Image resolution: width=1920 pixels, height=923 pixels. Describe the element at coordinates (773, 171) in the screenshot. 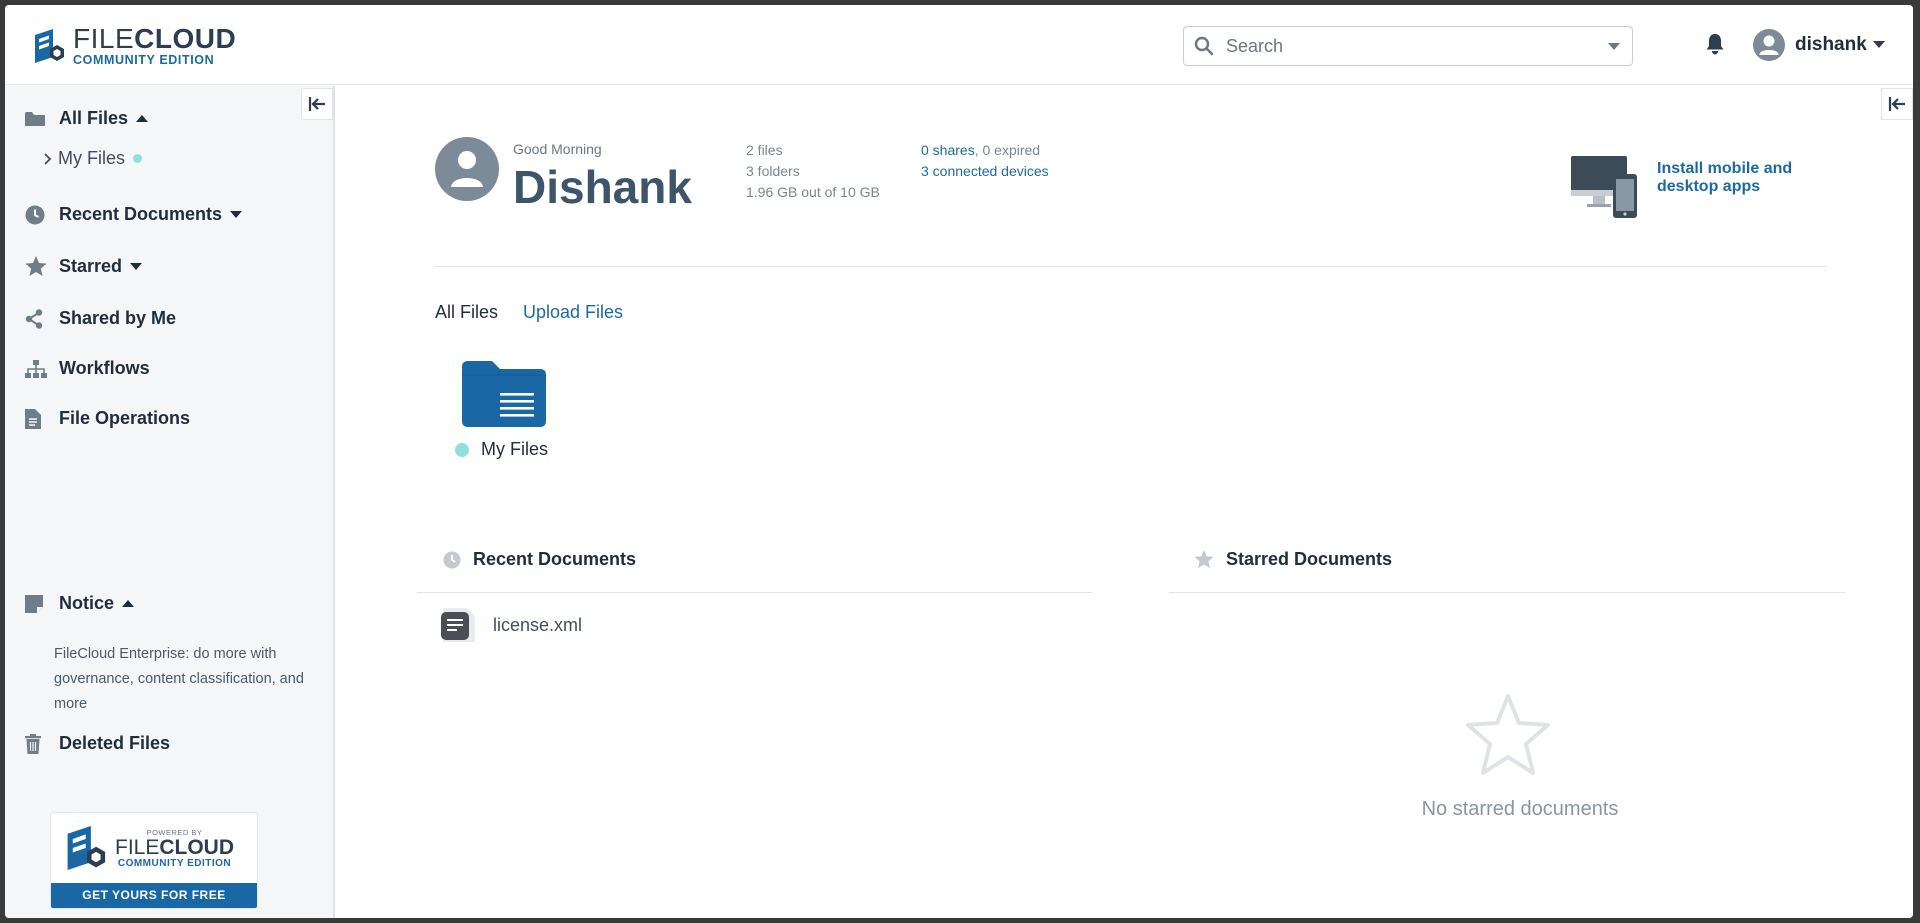

I see `folders-count: 3 folders` at that location.